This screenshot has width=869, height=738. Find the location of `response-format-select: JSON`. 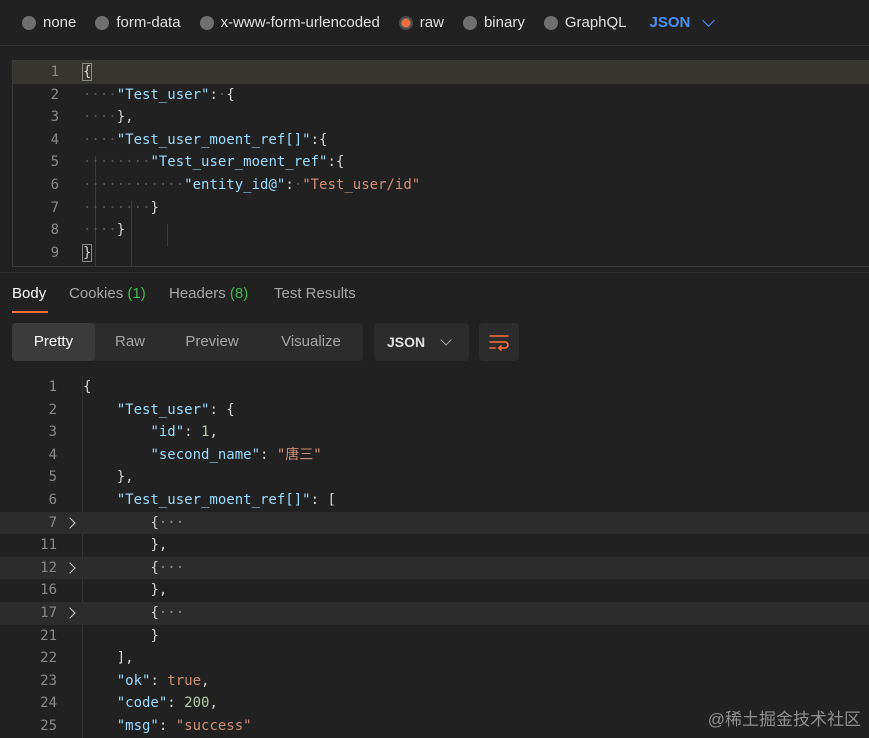

response-format-select: JSON is located at coordinates (421, 342).